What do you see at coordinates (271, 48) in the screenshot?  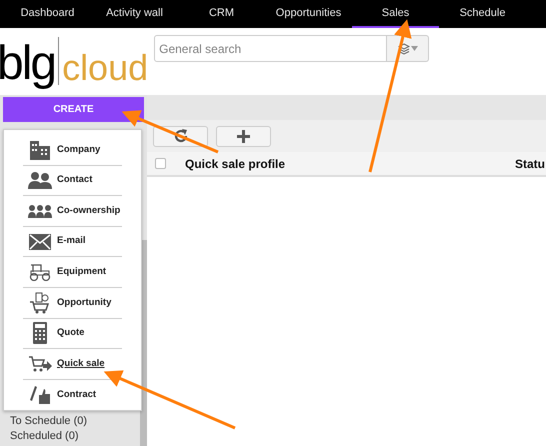 I see `search-field: General search` at bounding box center [271, 48].